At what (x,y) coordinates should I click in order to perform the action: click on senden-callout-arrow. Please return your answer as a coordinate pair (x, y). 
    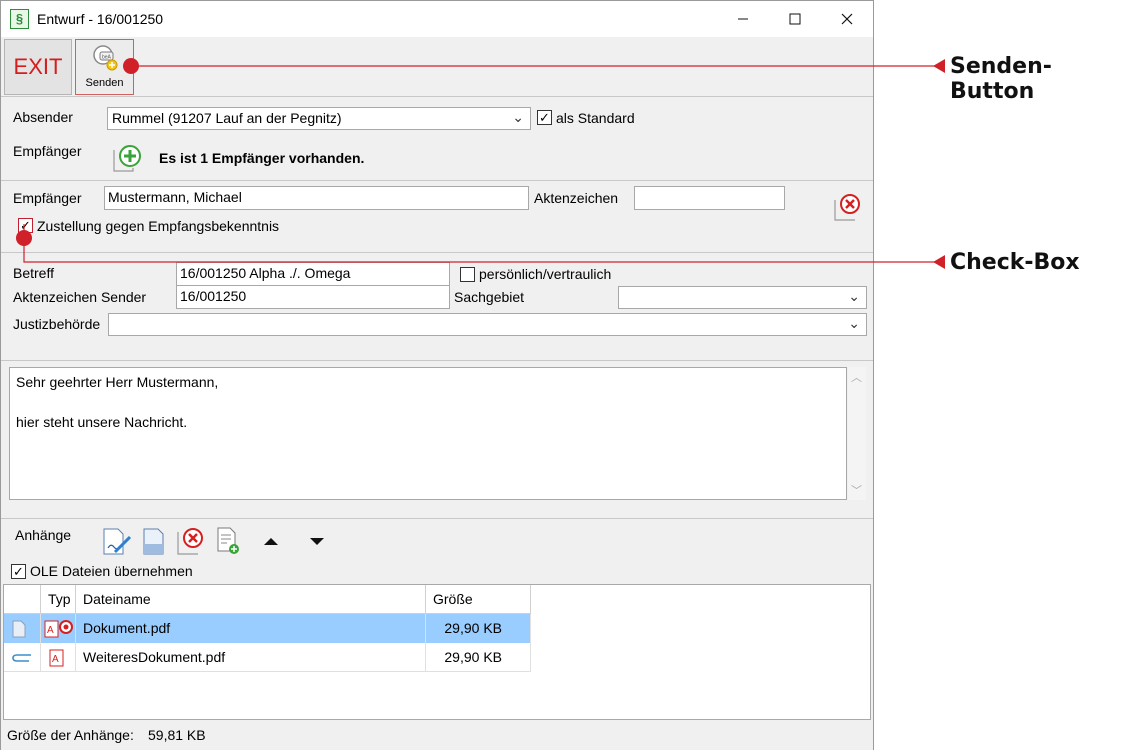
    Looking at the image, I should click on (939, 66).